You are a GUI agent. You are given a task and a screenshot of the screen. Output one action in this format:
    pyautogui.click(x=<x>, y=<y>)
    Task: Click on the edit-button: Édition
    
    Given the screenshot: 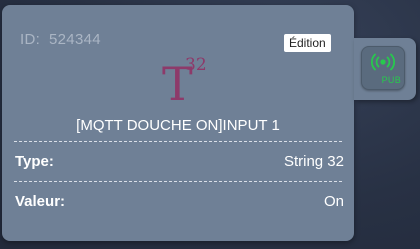 What is the action you would take?
    pyautogui.click(x=307, y=43)
    